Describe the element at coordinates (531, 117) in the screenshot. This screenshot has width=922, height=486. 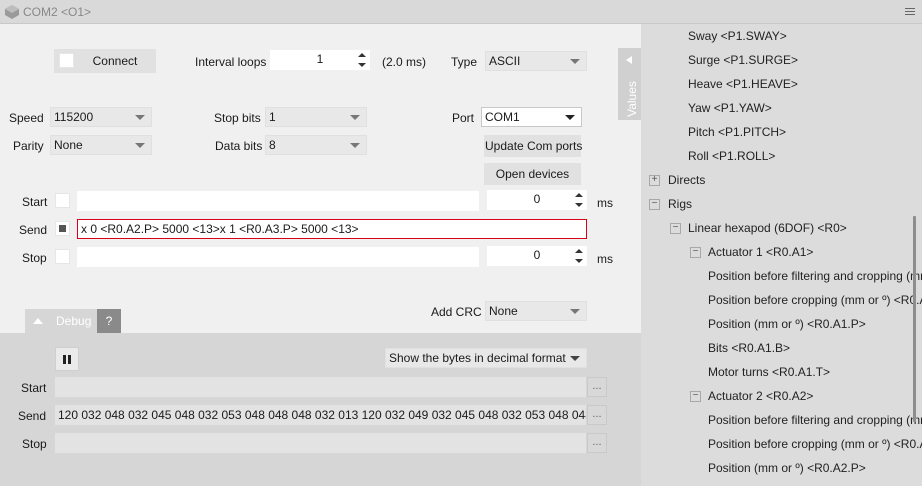
I see `port-select: COM1` at that location.